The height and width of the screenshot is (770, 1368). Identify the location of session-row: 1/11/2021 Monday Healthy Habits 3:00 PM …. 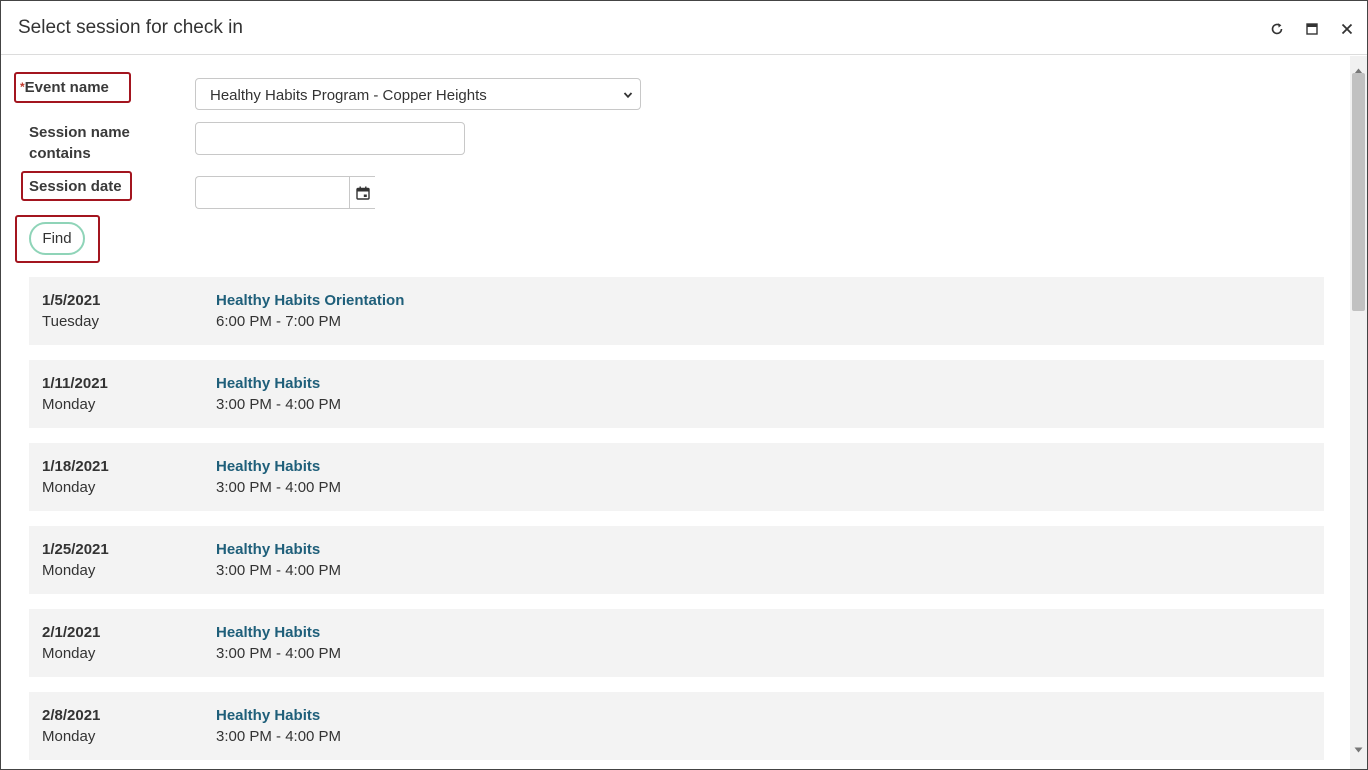
(676, 394).